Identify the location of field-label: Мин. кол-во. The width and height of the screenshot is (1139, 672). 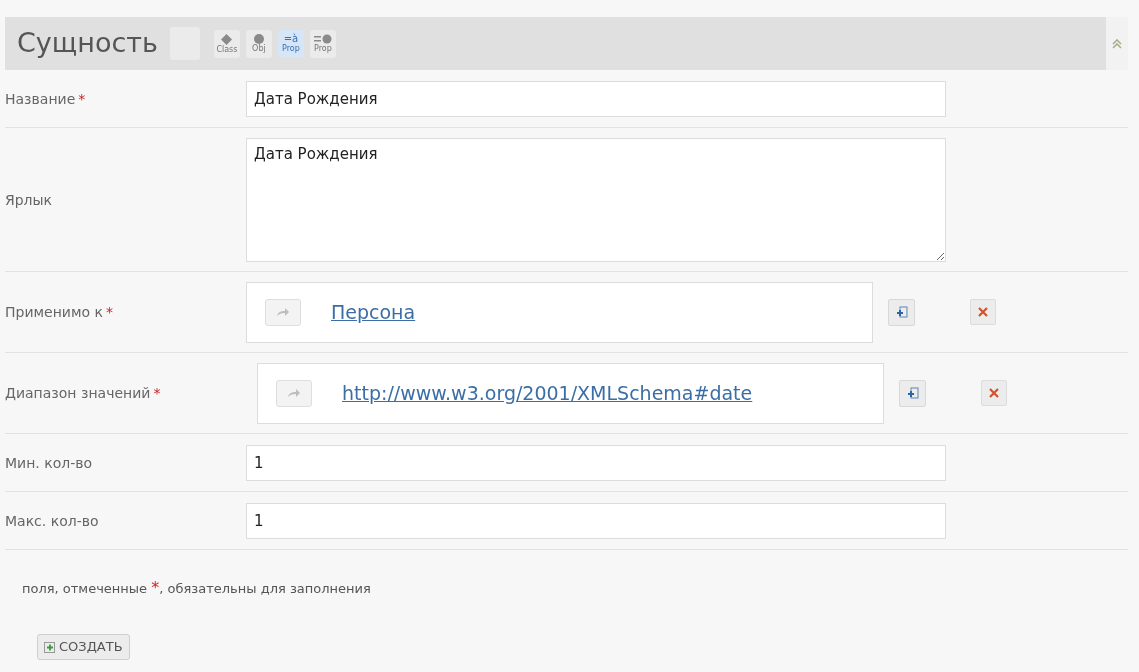
(49, 462).